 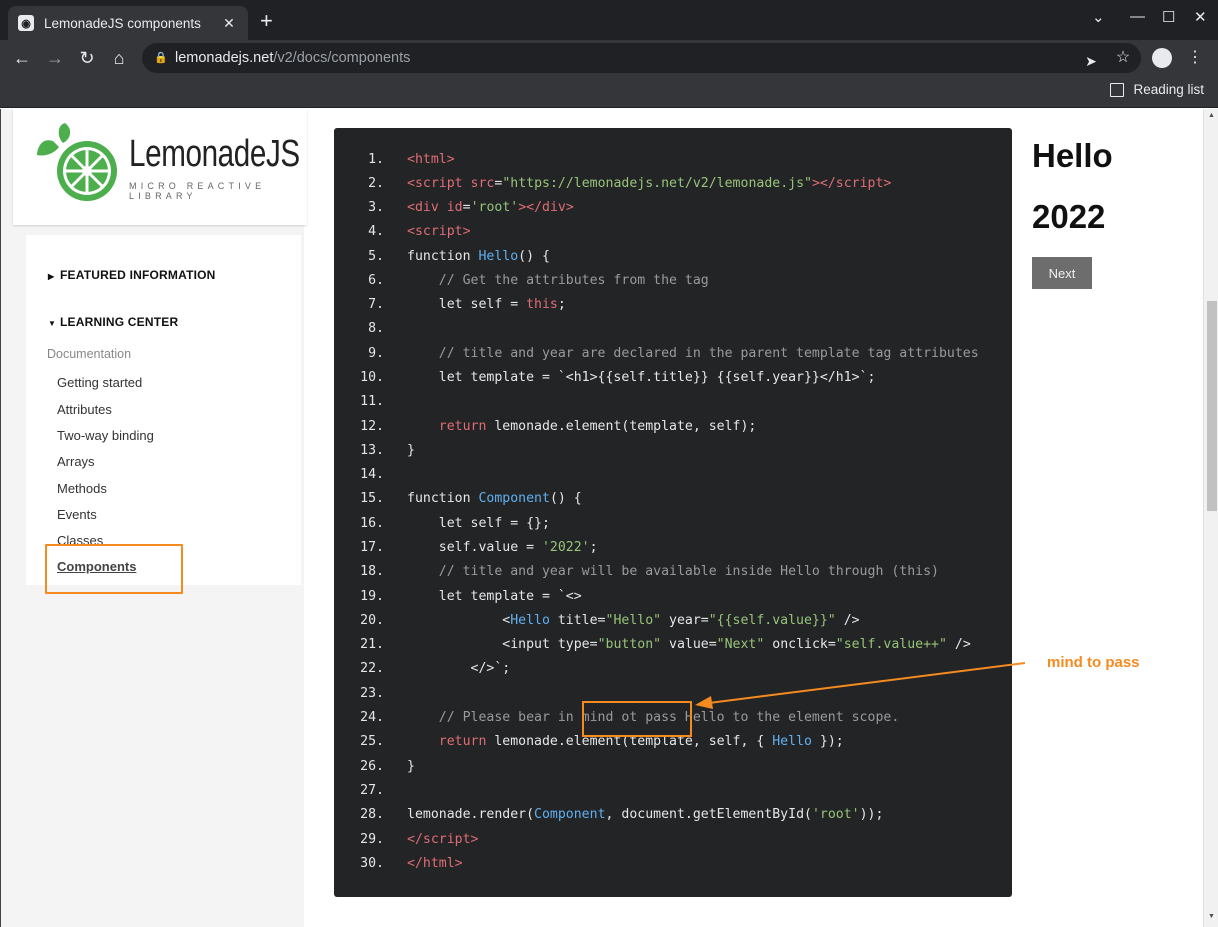 What do you see at coordinates (224, 58) in the screenshot?
I see `url-host: lemonadejs.net` at bounding box center [224, 58].